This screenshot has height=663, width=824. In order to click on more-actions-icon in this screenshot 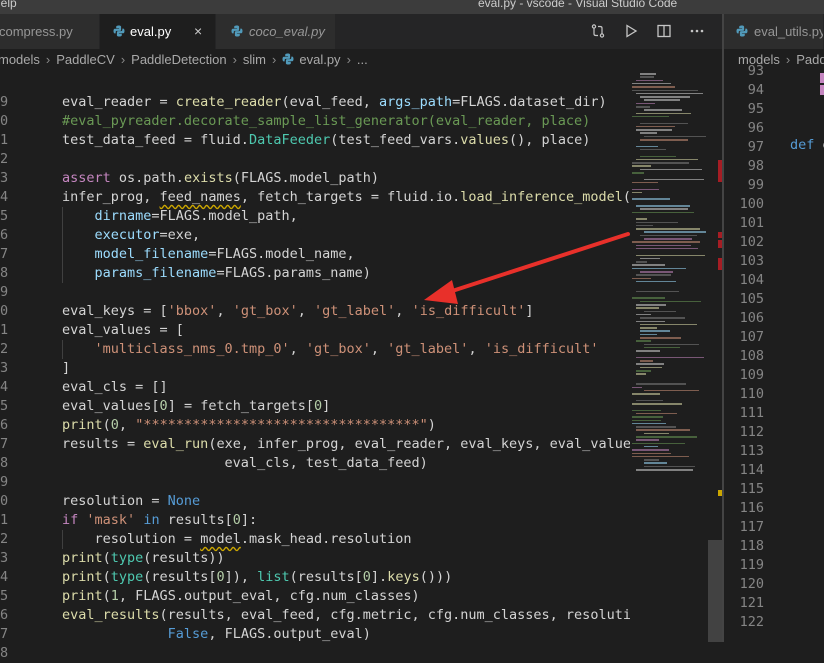, I will do `click(697, 31)`.